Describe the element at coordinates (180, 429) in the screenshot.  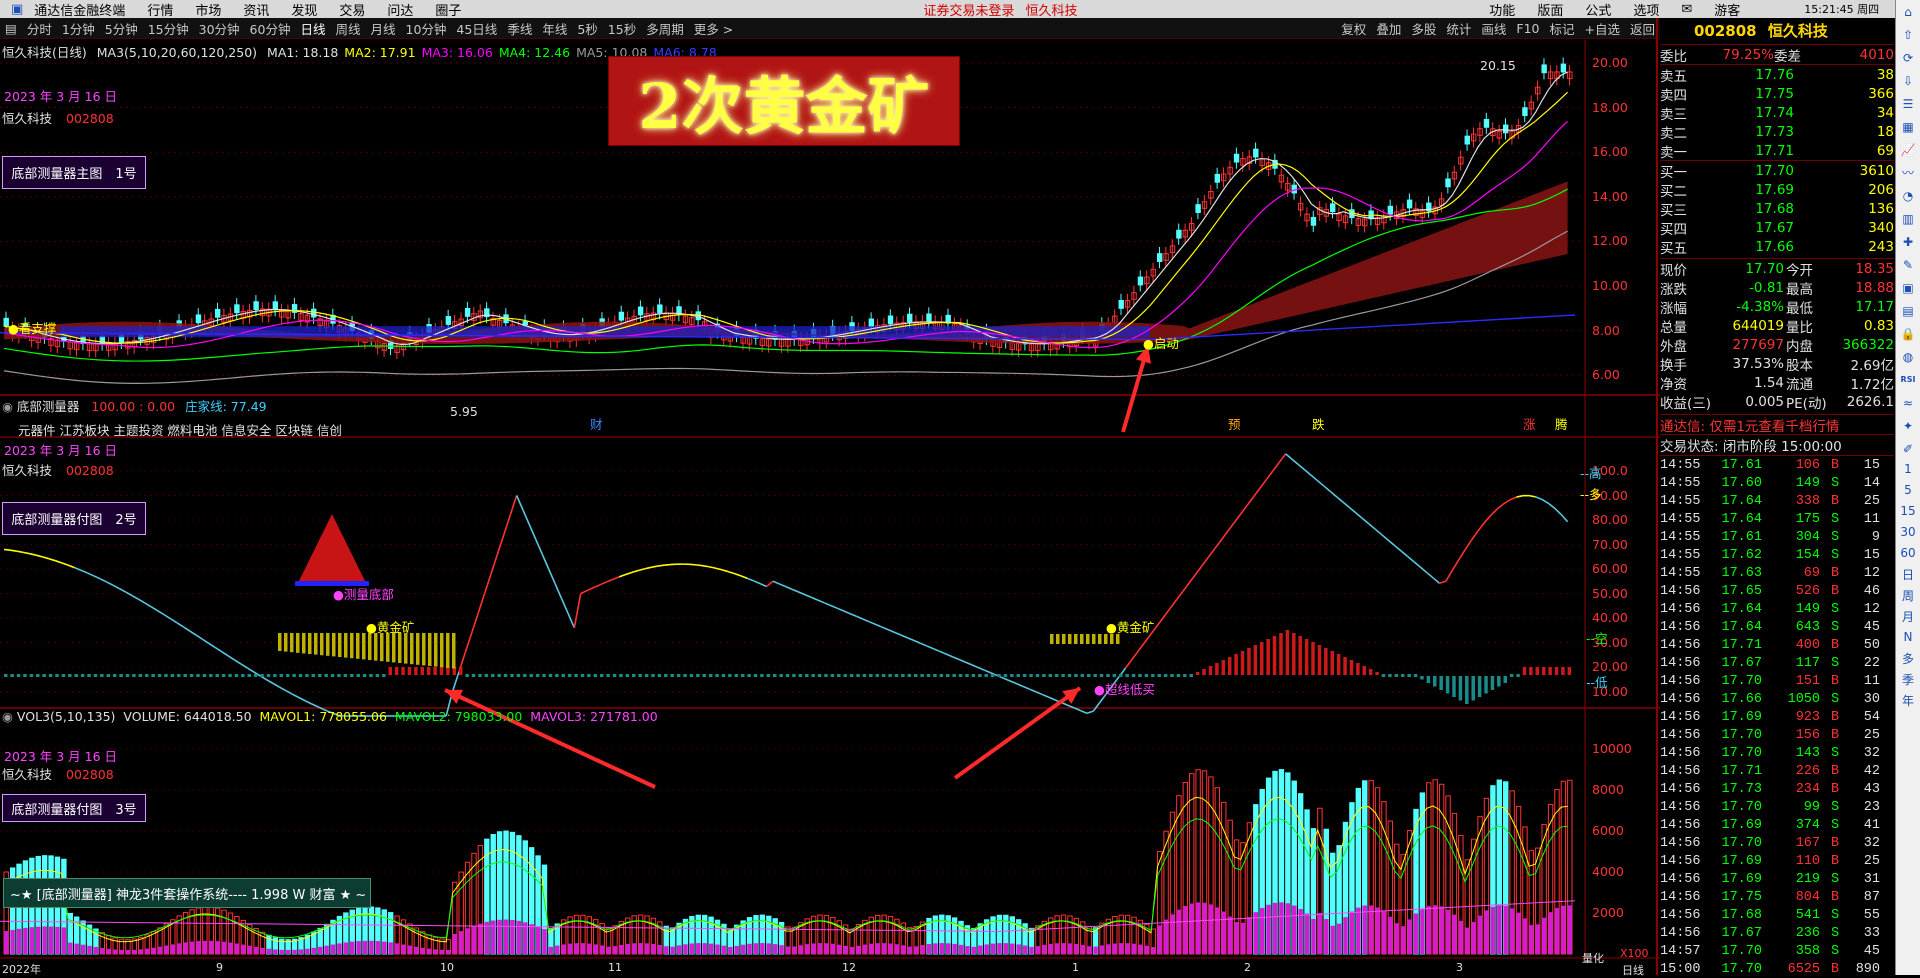
I see `concept-tags: 元器件 江苏板块 主题投资 燃料电池 信息安全 区块链 信创` at that location.